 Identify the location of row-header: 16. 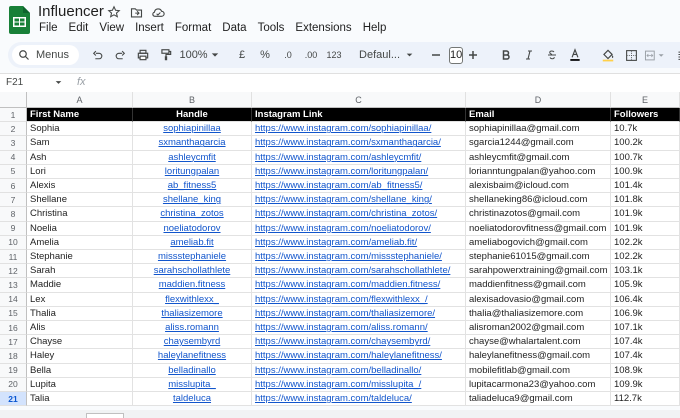
(13, 328).